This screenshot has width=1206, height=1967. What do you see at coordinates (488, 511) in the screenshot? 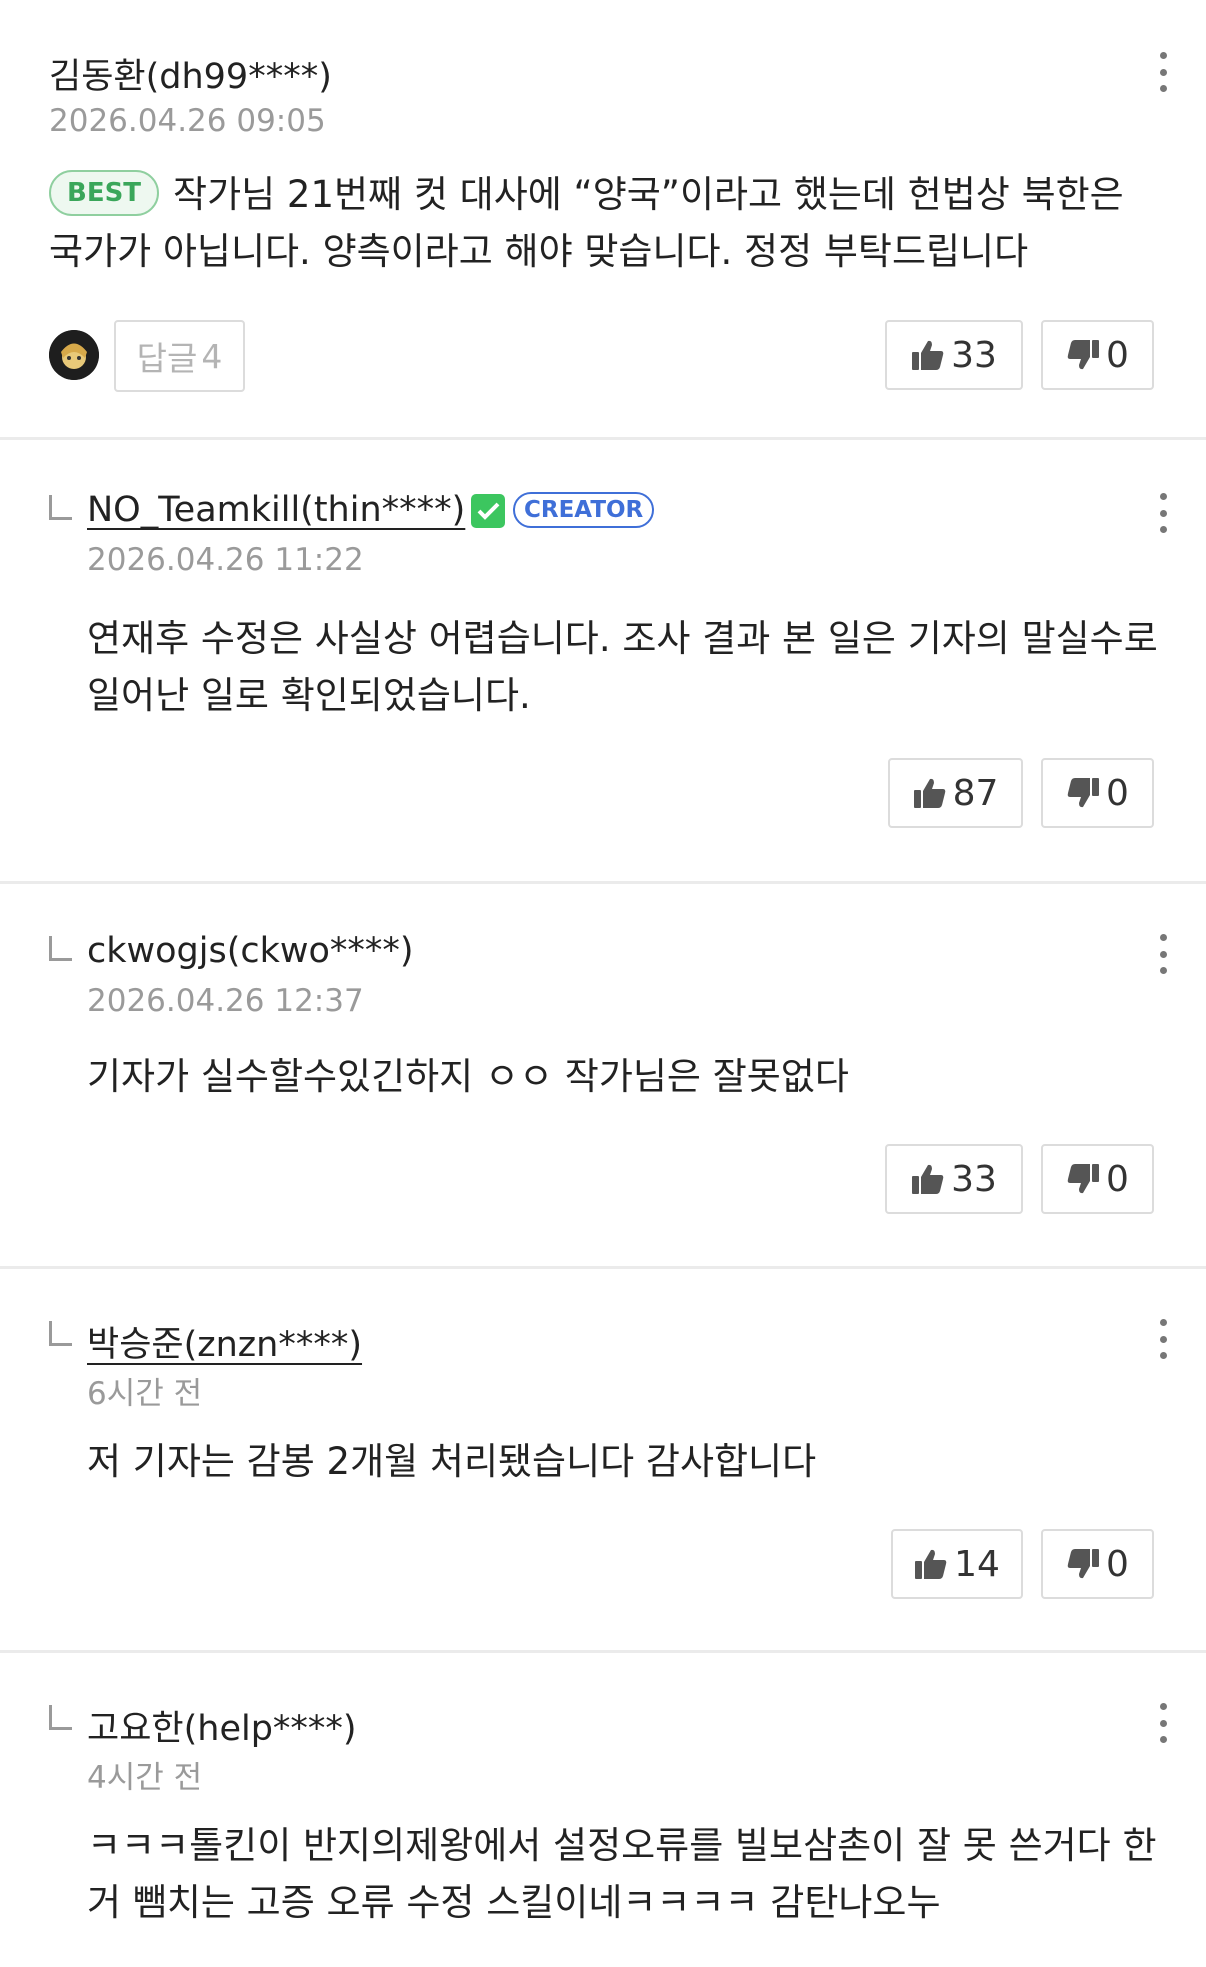
I see `verified-check-icon` at bounding box center [488, 511].